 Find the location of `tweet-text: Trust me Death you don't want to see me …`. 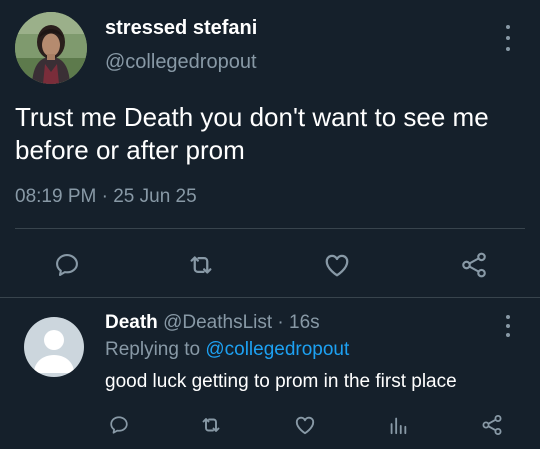

tweet-text: Trust me Death you don't want to see me … is located at coordinates (252, 133).